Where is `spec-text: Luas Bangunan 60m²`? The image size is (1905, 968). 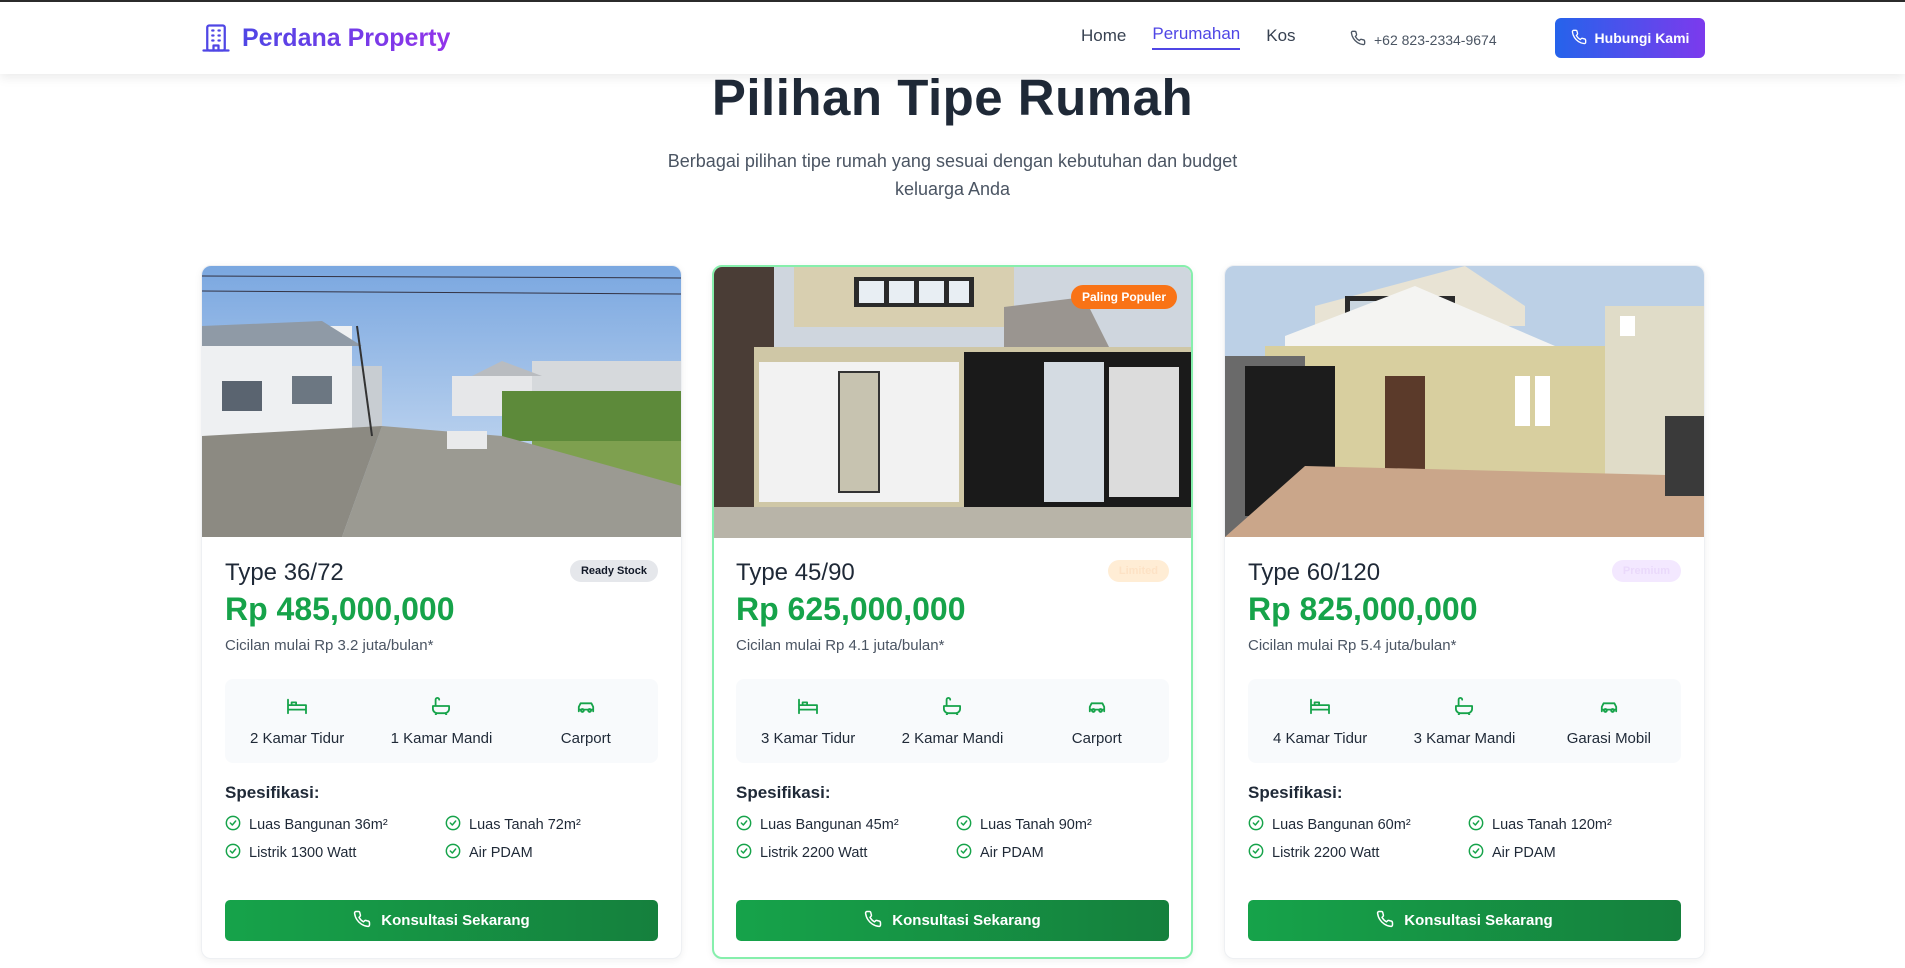 spec-text: Luas Bangunan 60m² is located at coordinates (1341, 825).